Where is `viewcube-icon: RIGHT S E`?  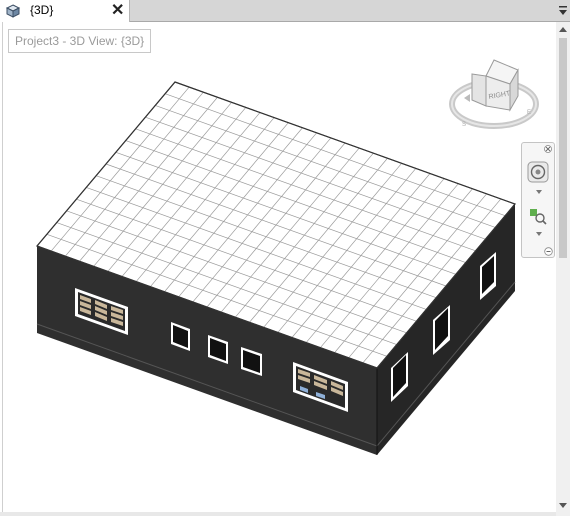 viewcube-icon: RIGHT S E is located at coordinates (494, 95).